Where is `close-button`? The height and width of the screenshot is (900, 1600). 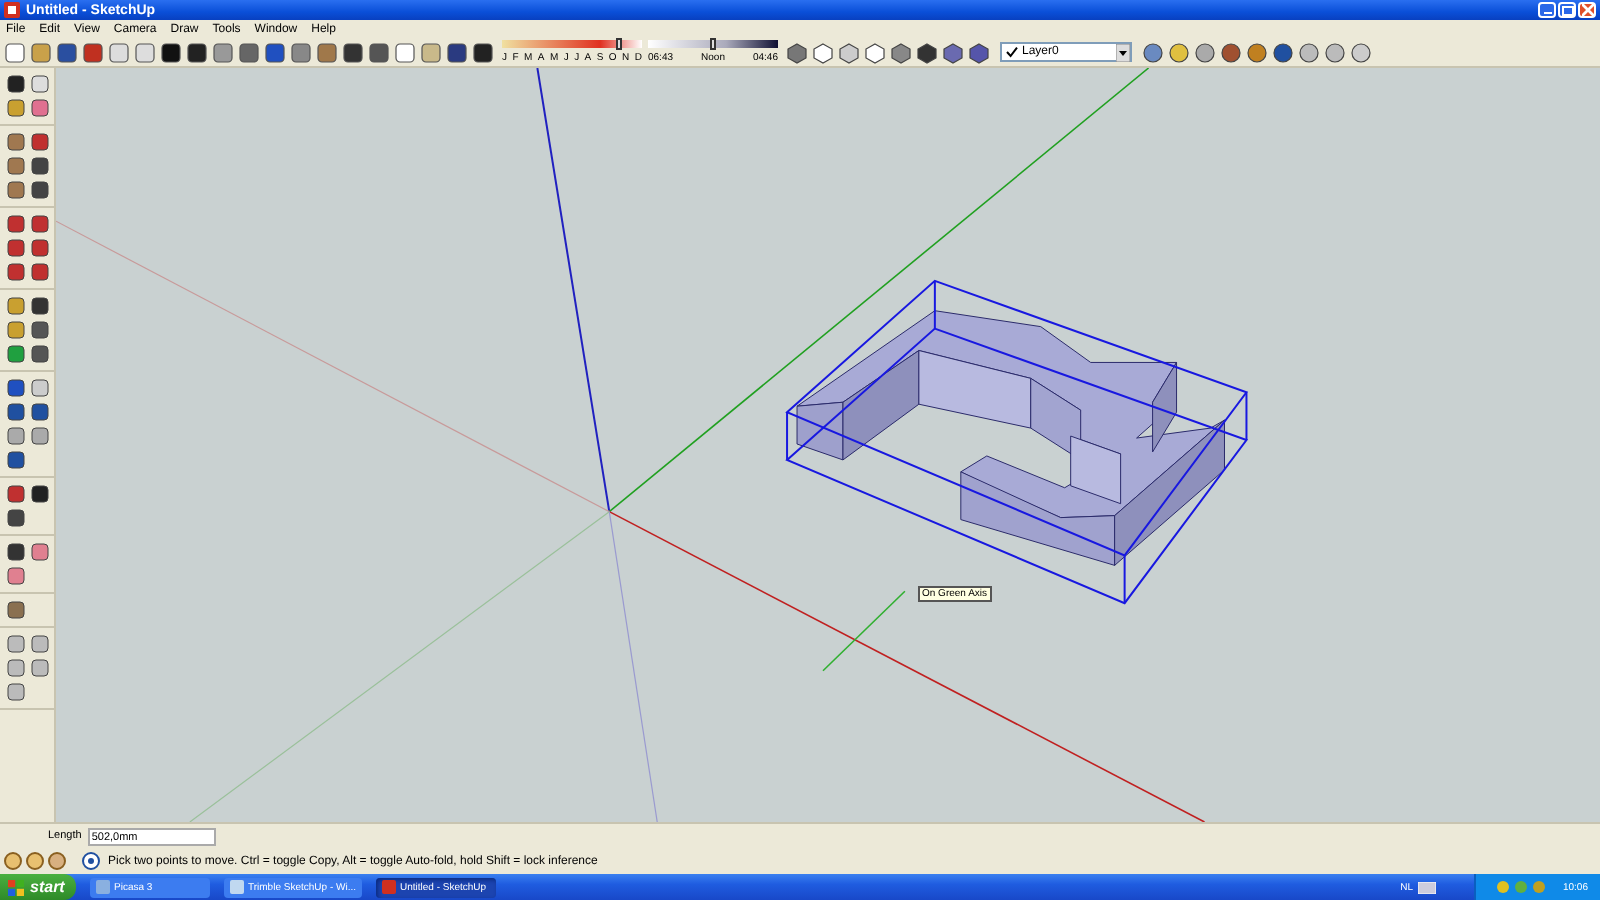
close-button is located at coordinates (1587, 10).